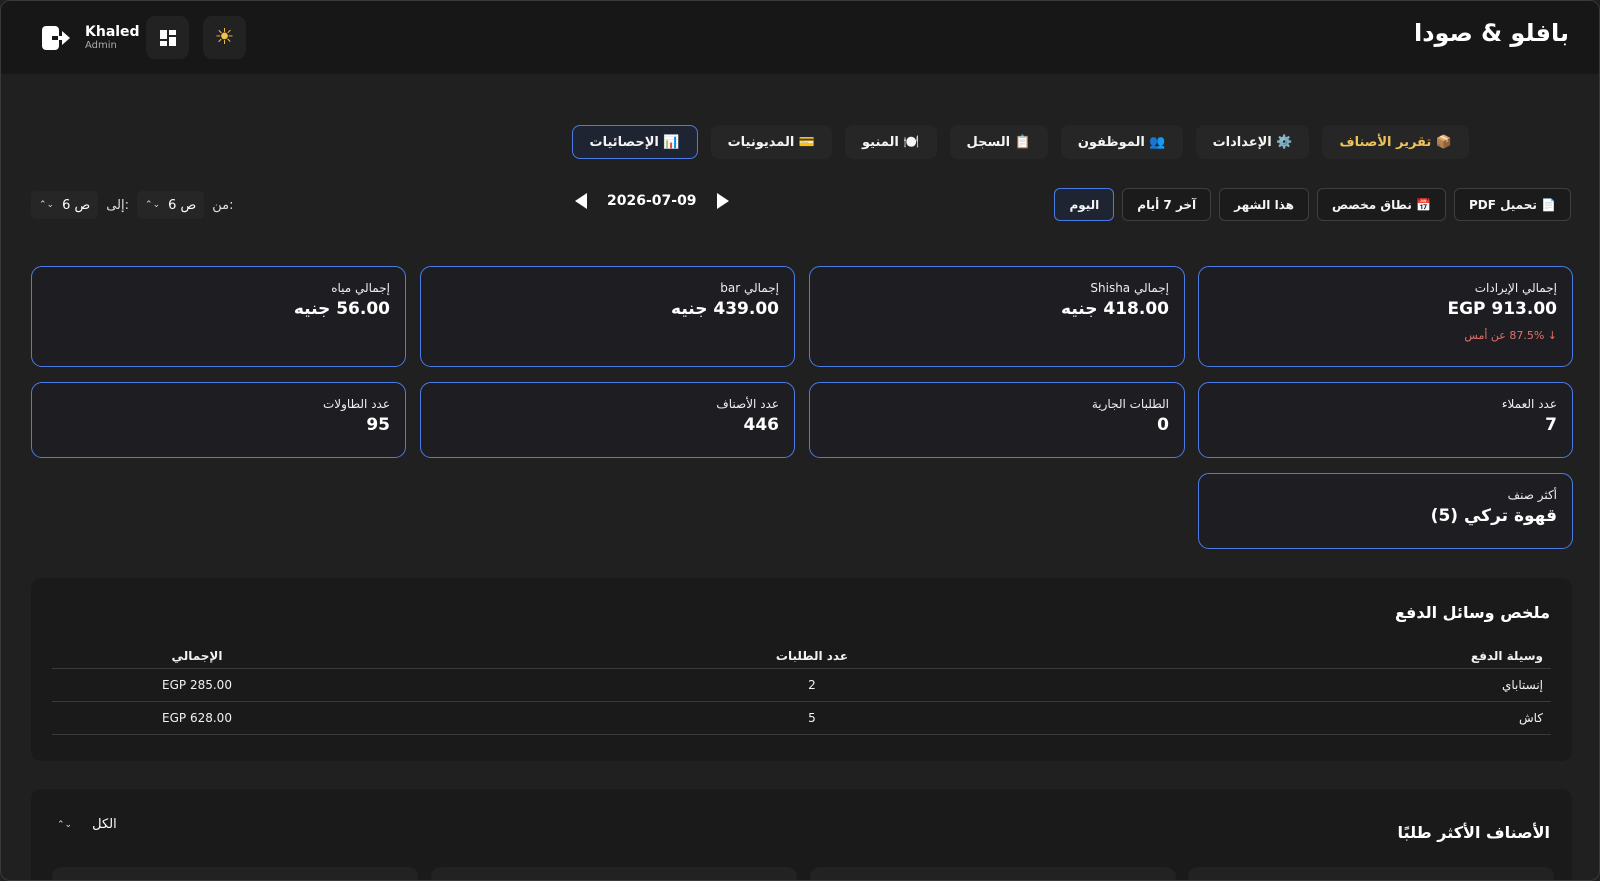 Image resolution: width=1600 pixels, height=881 pixels. What do you see at coordinates (1472, 612) in the screenshot?
I see `payment-summary-title: ملخص وسائل الدفع` at bounding box center [1472, 612].